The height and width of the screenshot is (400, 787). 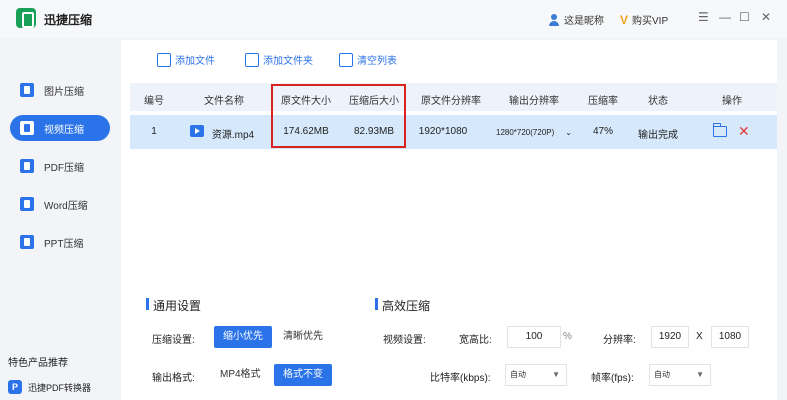 I want to click on add-folder-button: 添加文件夹, so click(x=279, y=59).